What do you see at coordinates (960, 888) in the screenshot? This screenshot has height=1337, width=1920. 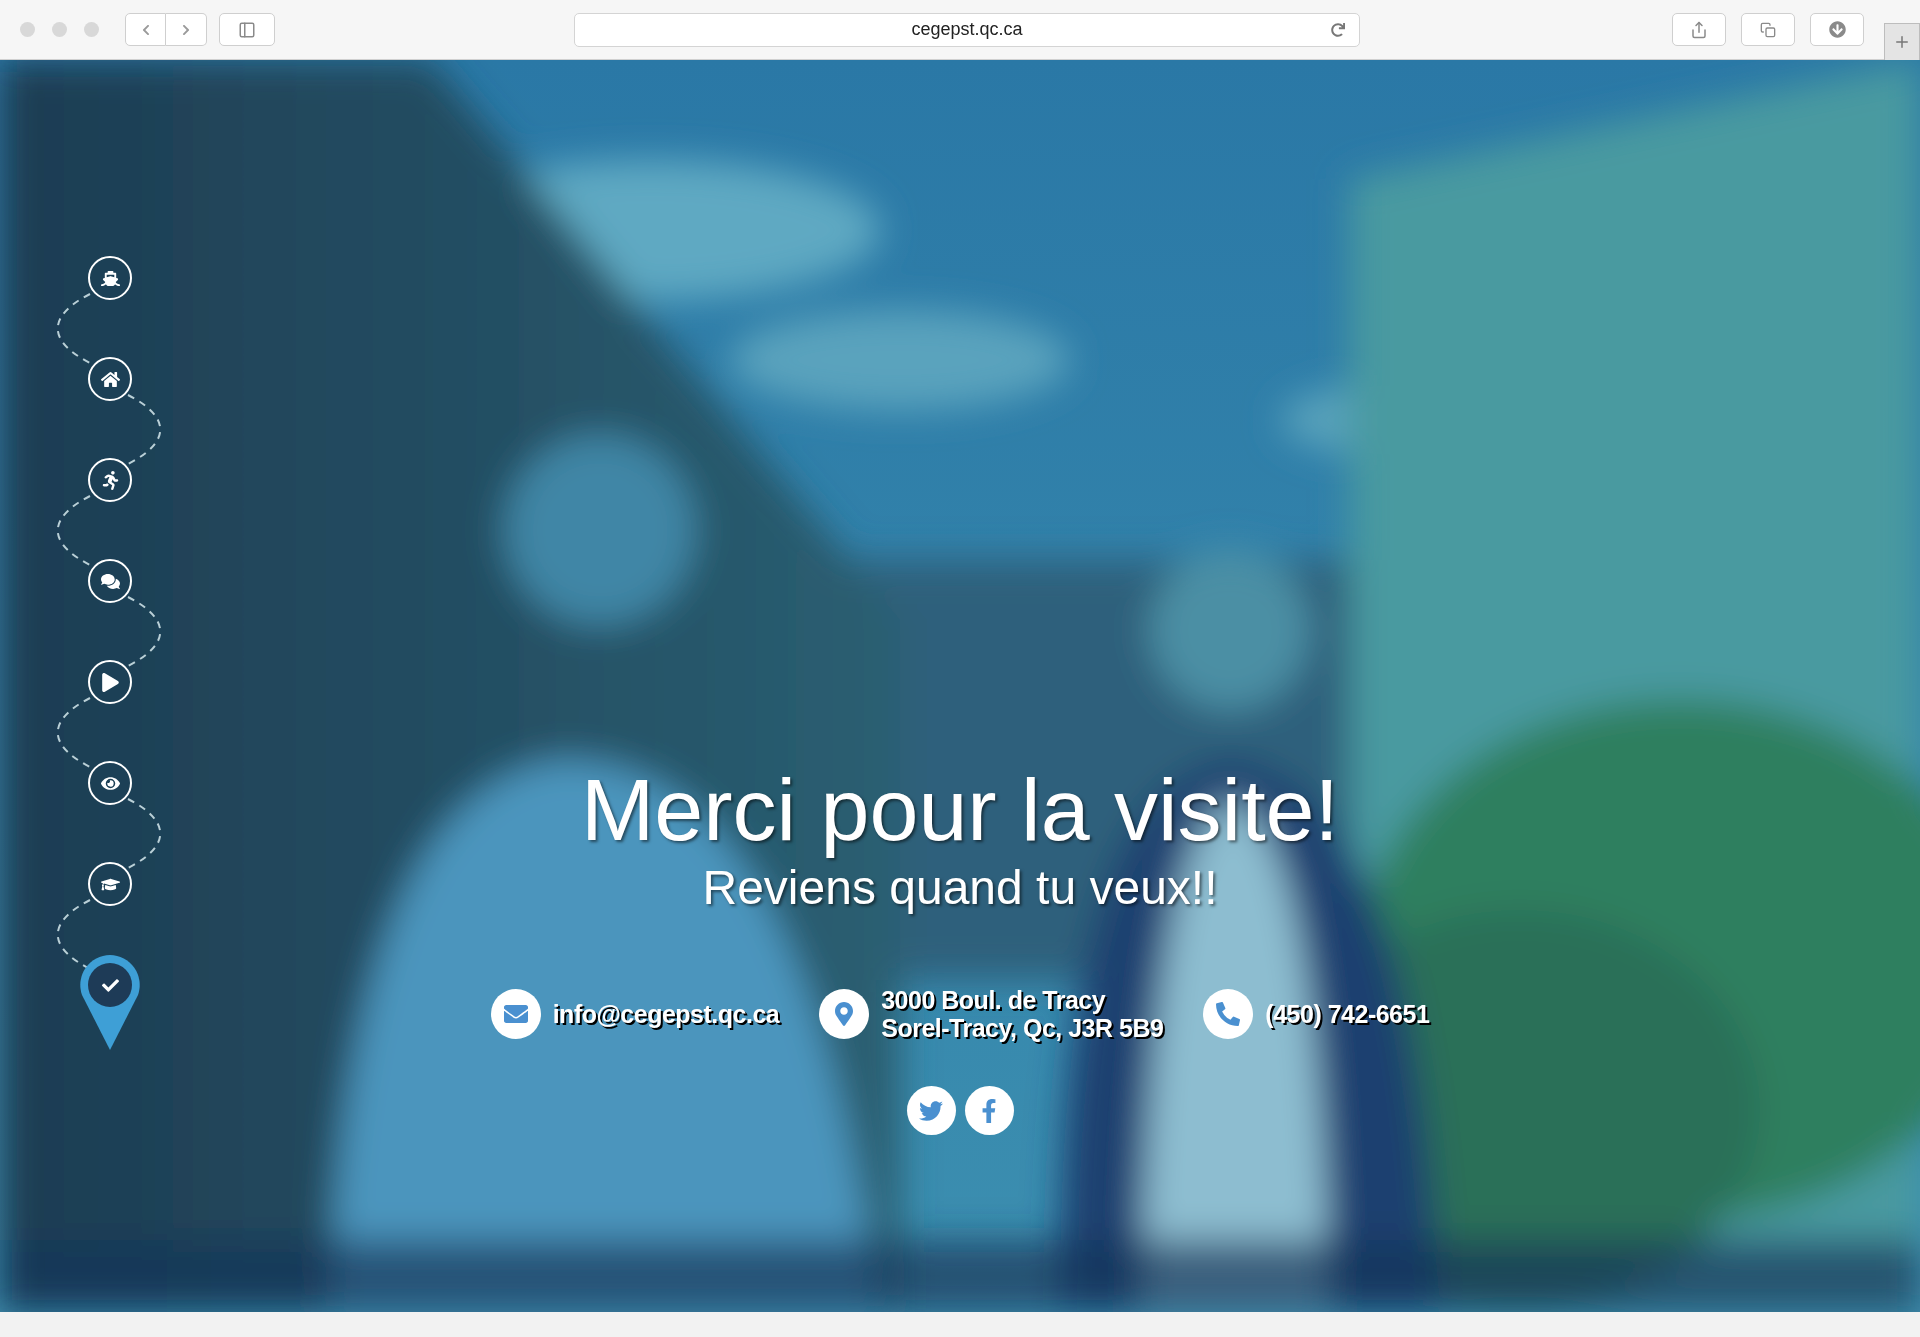 I see `page-subtitle: Reviens quand tu veux!!` at bounding box center [960, 888].